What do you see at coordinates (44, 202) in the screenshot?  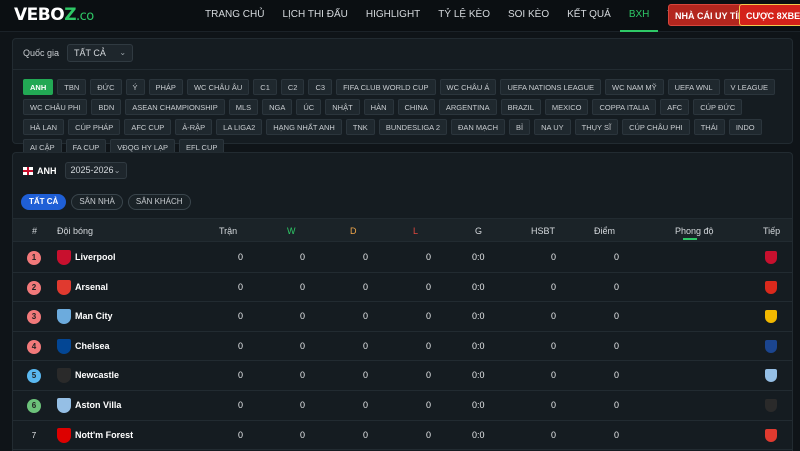 I see `tab-0: TẤT CẢ` at bounding box center [44, 202].